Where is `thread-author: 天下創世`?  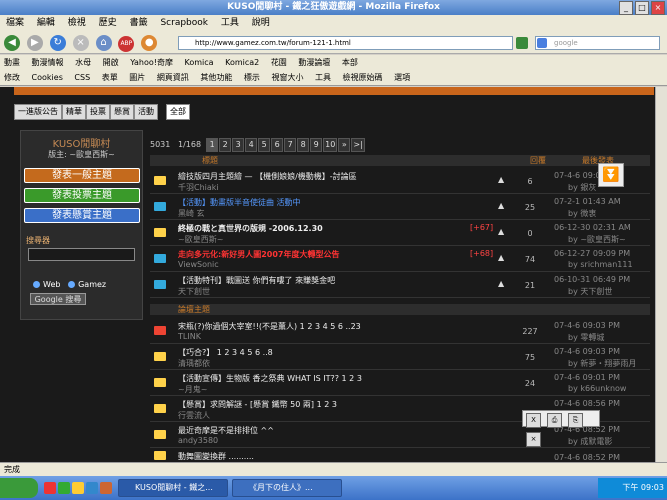 thread-author: 天下創世 is located at coordinates (194, 291).